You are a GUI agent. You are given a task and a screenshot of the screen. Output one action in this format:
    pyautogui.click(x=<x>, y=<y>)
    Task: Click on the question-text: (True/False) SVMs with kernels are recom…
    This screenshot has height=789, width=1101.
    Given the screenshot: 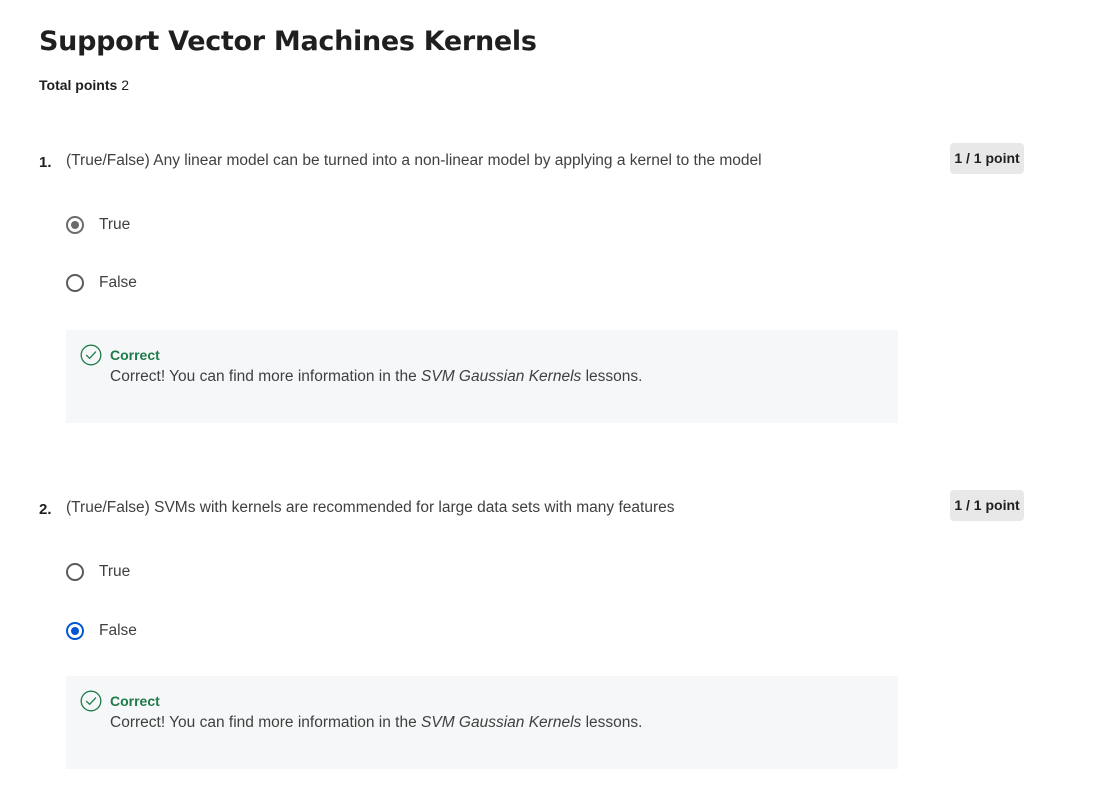 What is the action you would take?
    pyautogui.click(x=370, y=507)
    